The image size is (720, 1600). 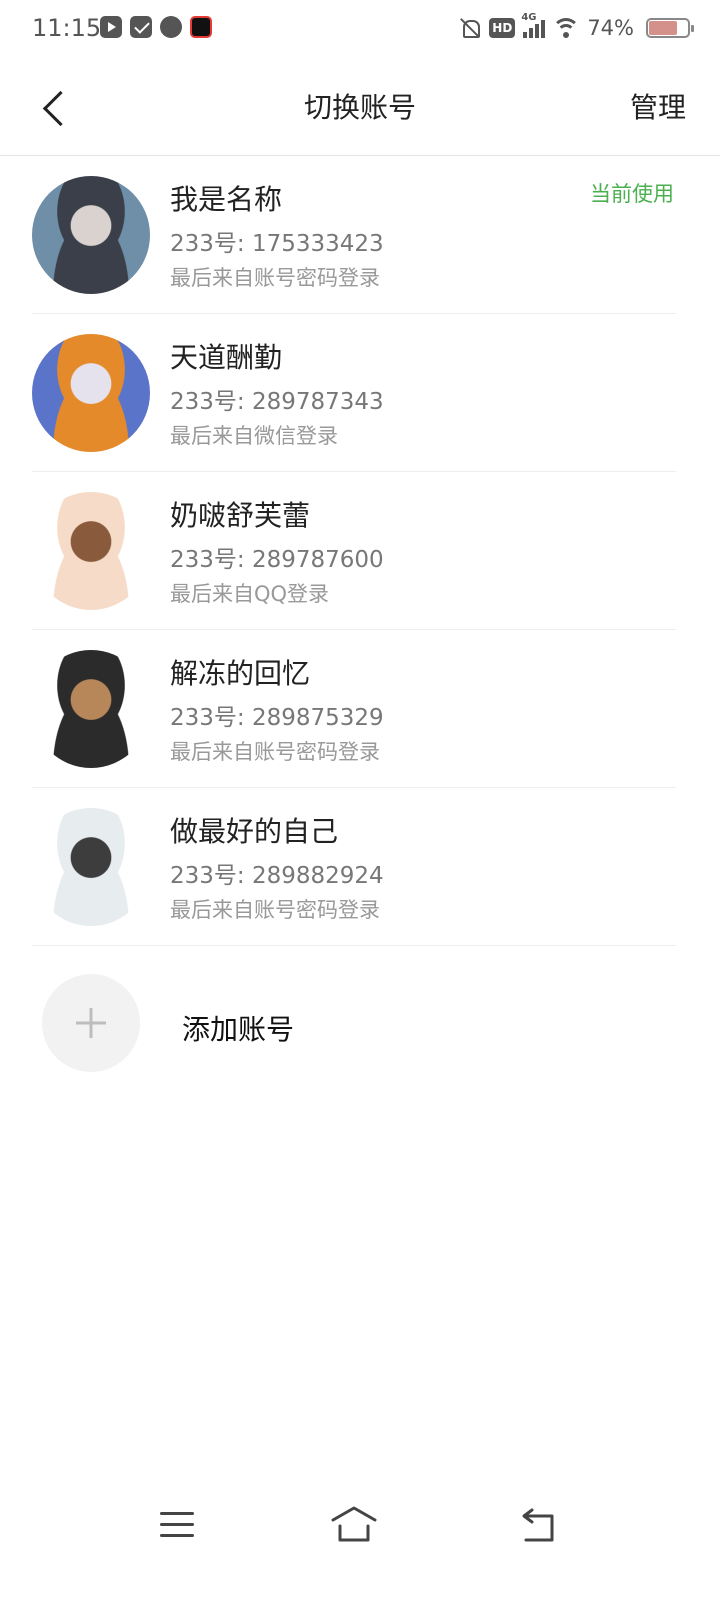 I want to click on current-account-badge: 当前使用, so click(x=632, y=194).